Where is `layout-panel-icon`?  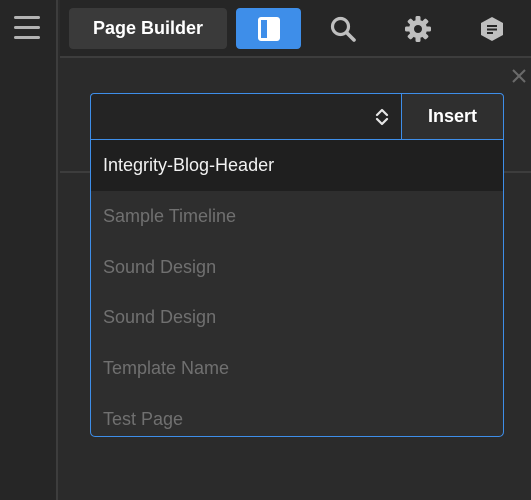 layout-panel-icon is located at coordinates (268, 28).